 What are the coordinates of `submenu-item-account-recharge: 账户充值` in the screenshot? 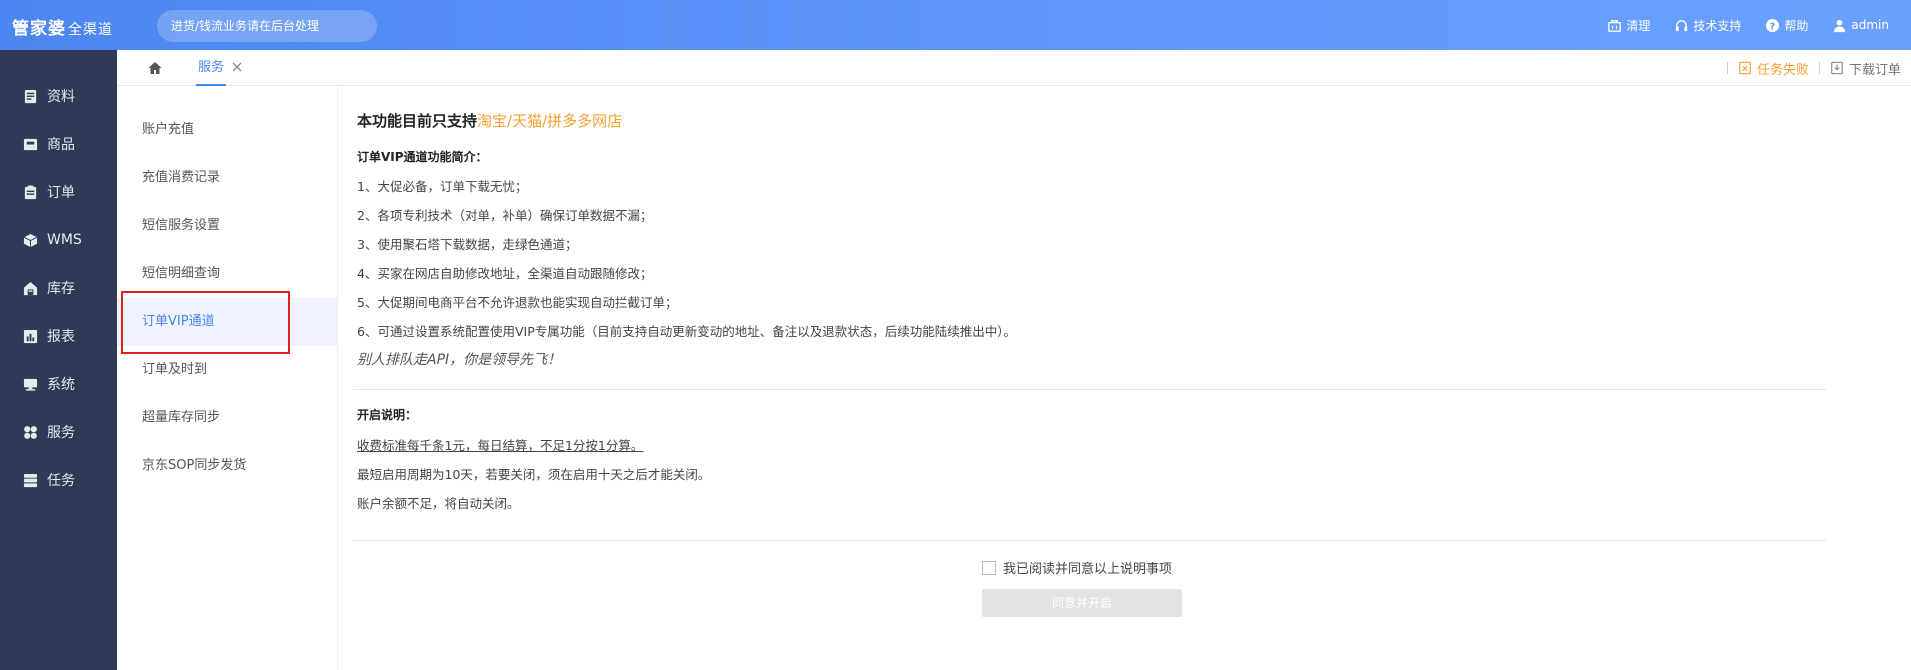 It's located at (227, 130).